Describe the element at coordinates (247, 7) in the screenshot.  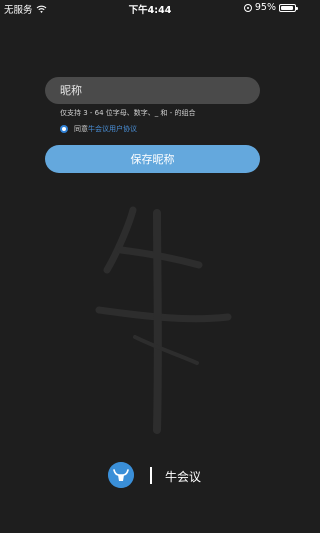
I see `orientation-lock-icon` at that location.